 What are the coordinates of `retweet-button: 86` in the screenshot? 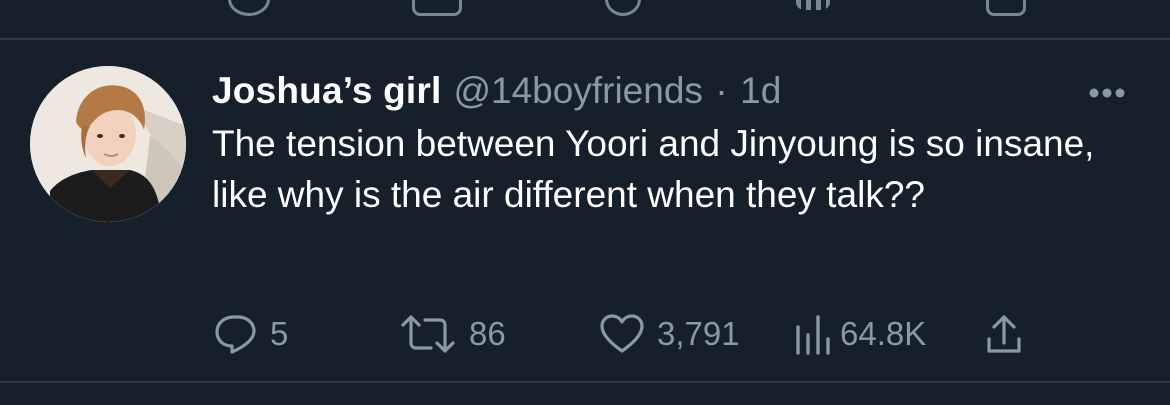 It's located at (452, 334).